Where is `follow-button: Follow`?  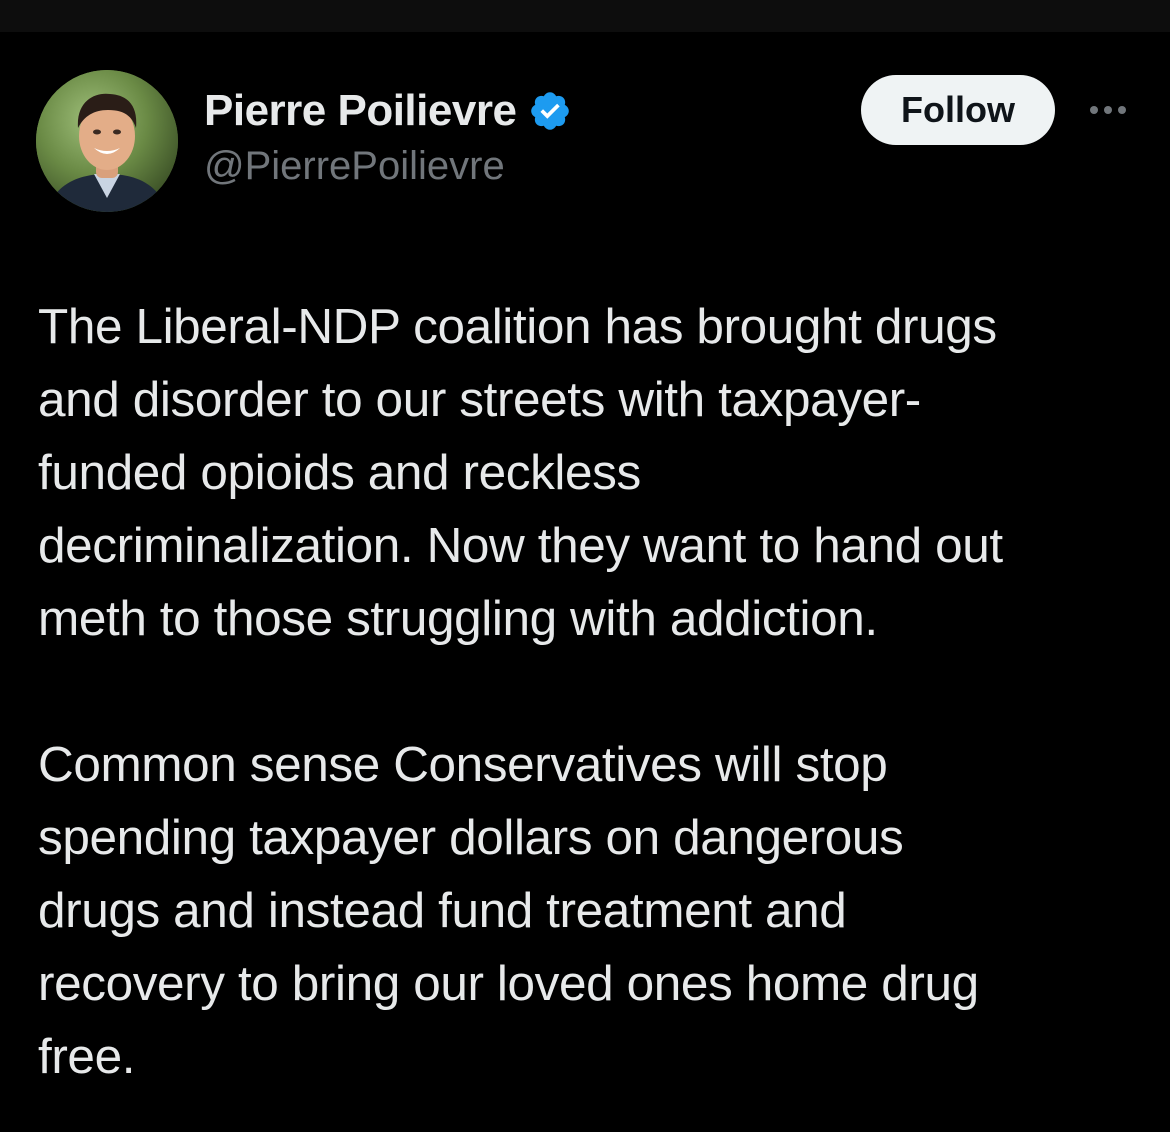
follow-button: Follow is located at coordinates (958, 110).